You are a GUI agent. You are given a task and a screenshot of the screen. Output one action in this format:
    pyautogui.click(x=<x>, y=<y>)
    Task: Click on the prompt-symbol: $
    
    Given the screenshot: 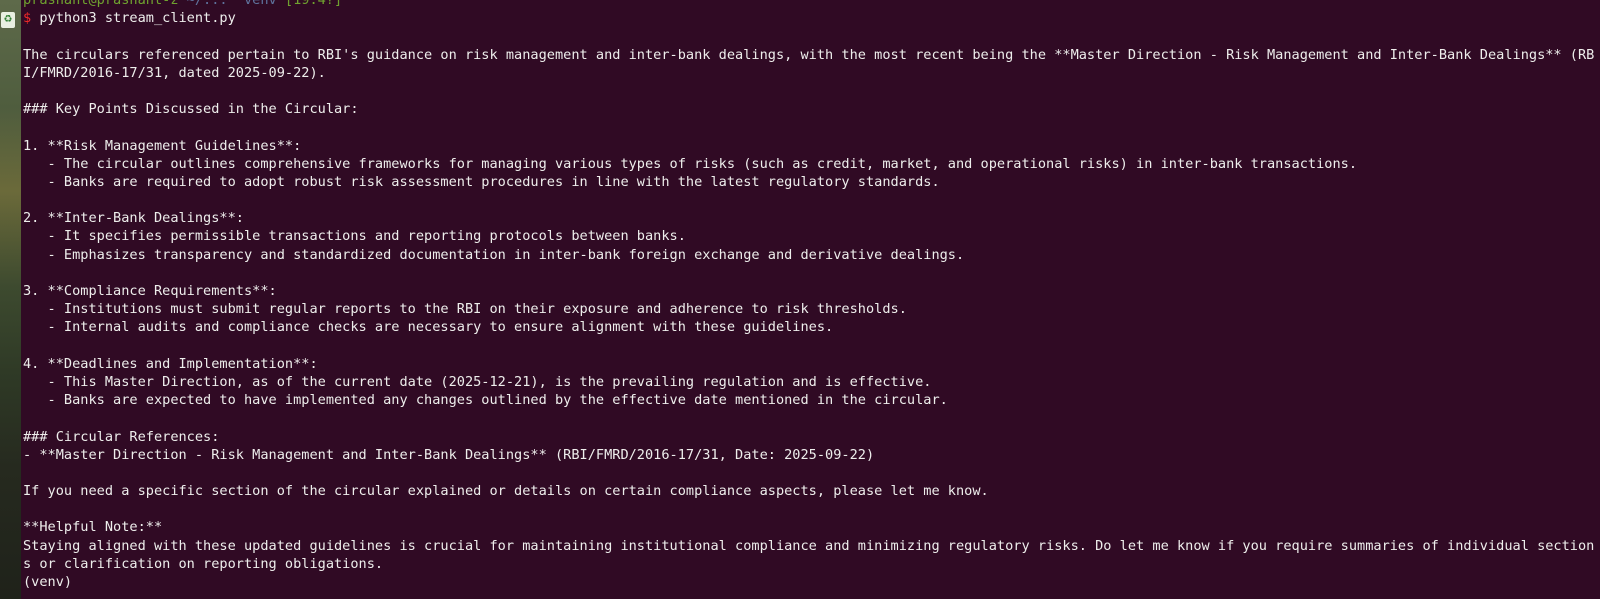 What is the action you would take?
    pyautogui.click(x=27, y=18)
    